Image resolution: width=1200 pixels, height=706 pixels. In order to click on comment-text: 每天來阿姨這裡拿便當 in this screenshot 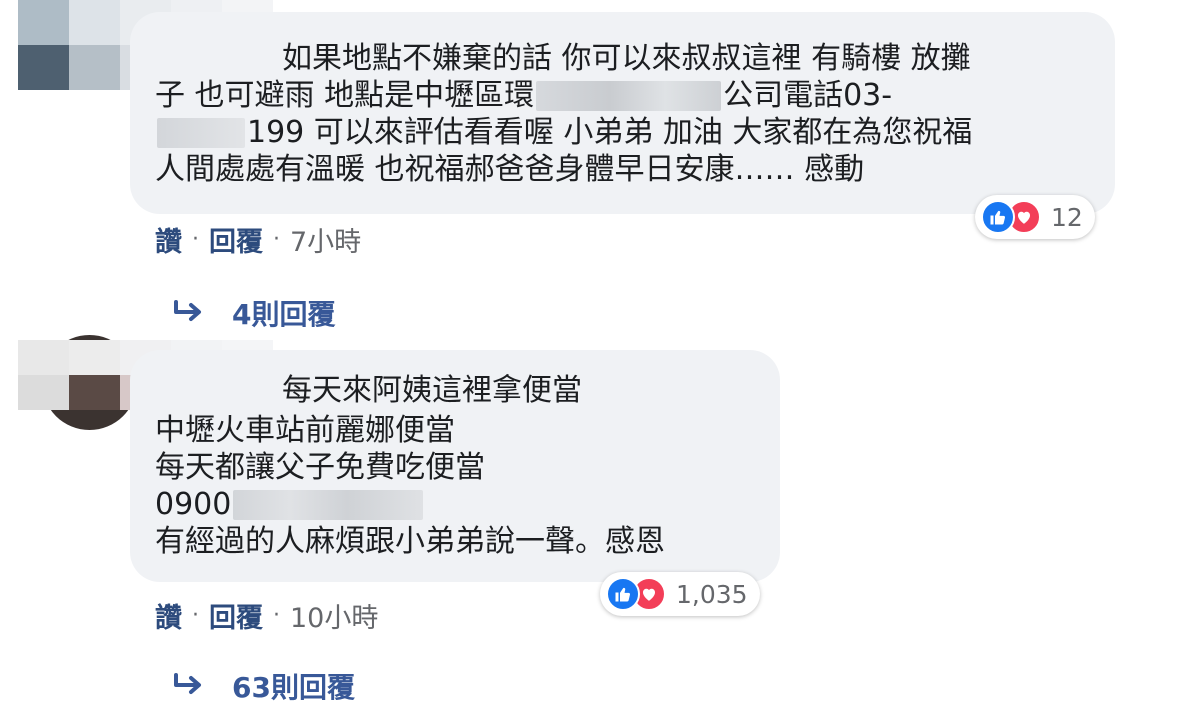, I will do `click(432, 390)`.